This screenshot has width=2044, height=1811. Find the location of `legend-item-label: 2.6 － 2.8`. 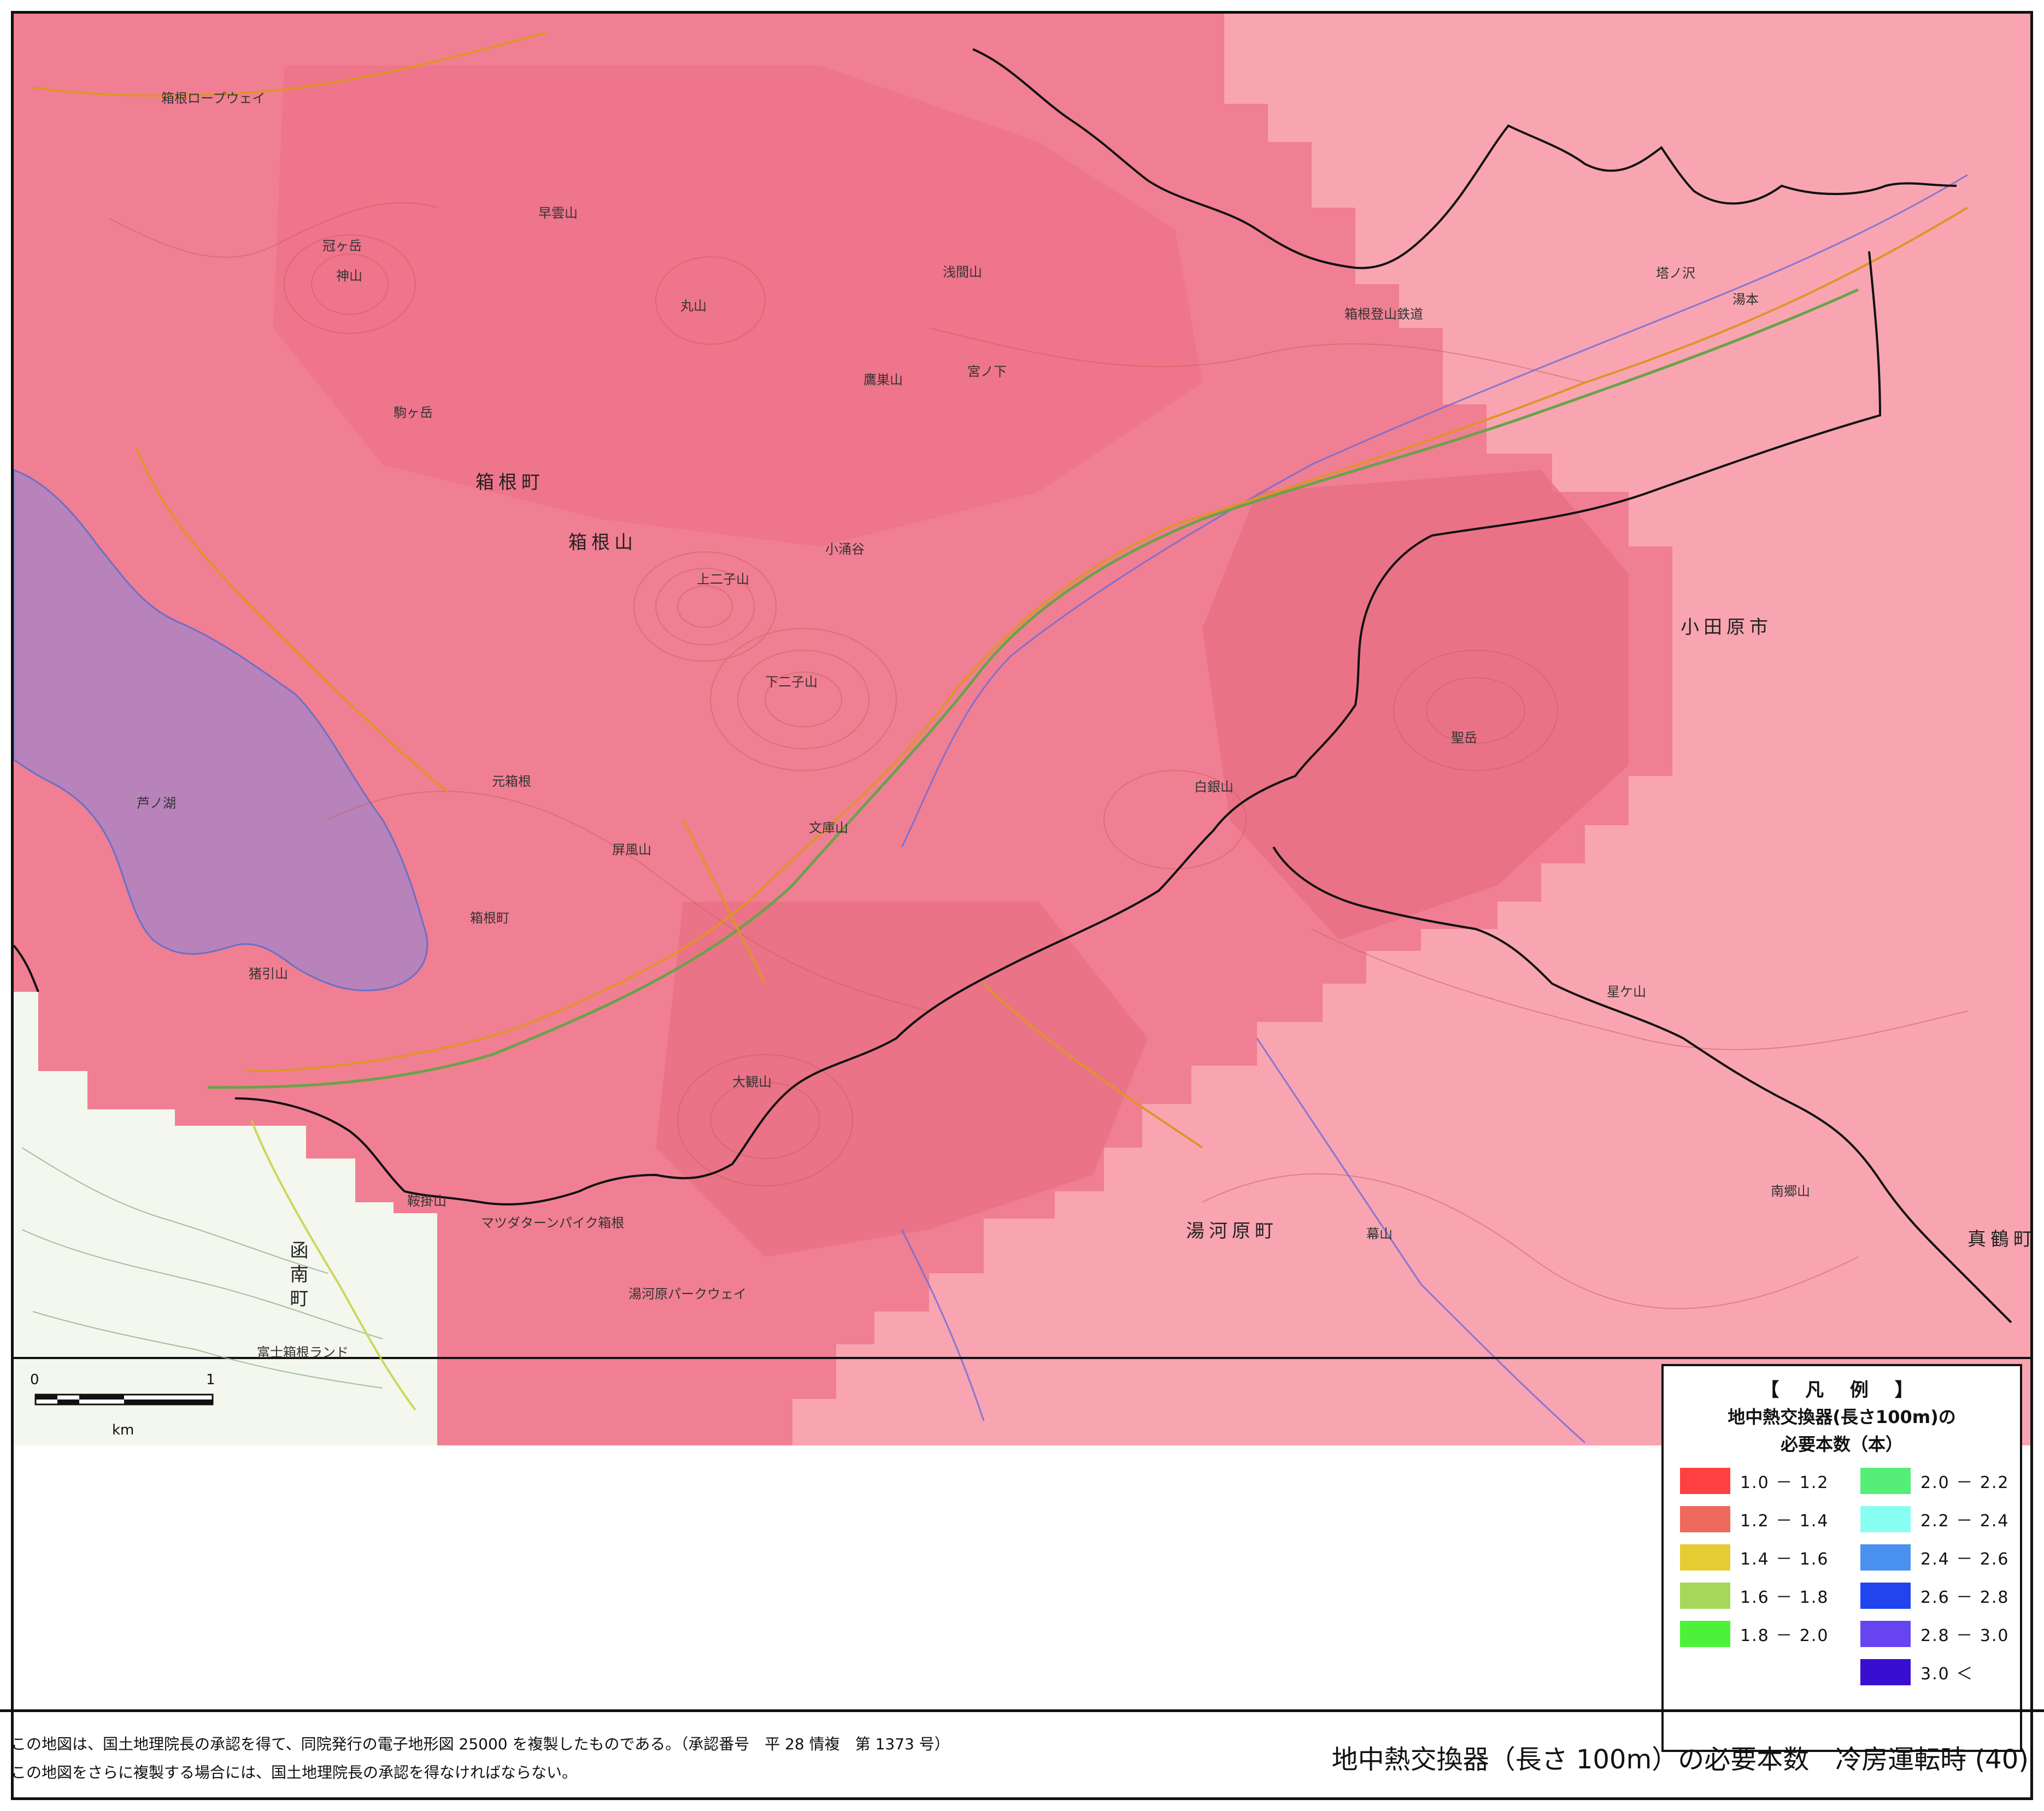

legend-item-label: 2.6 － 2.8 is located at coordinates (1965, 1597).